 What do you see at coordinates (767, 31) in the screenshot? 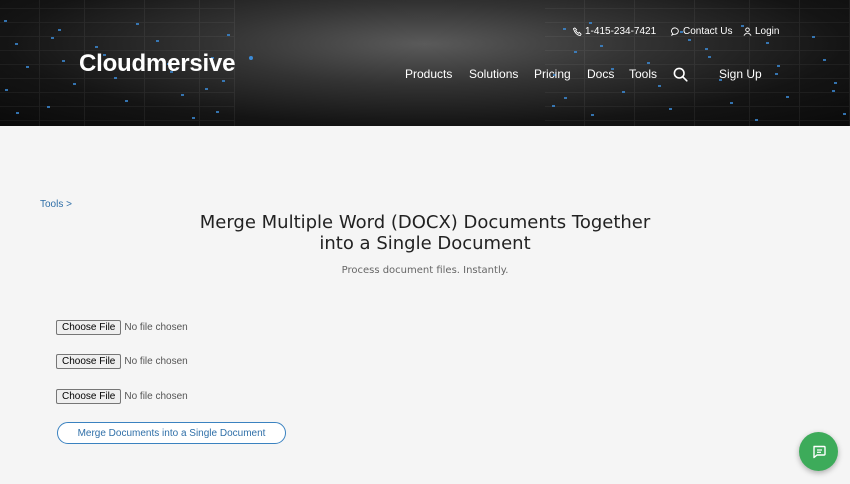
I see `login-label: Login` at bounding box center [767, 31].